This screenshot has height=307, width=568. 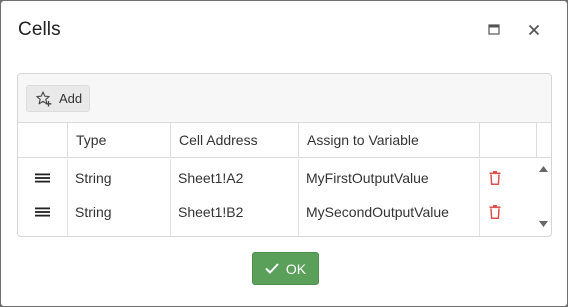 What do you see at coordinates (543, 224) in the screenshot?
I see `scroll-down-arrow-icon` at bounding box center [543, 224].